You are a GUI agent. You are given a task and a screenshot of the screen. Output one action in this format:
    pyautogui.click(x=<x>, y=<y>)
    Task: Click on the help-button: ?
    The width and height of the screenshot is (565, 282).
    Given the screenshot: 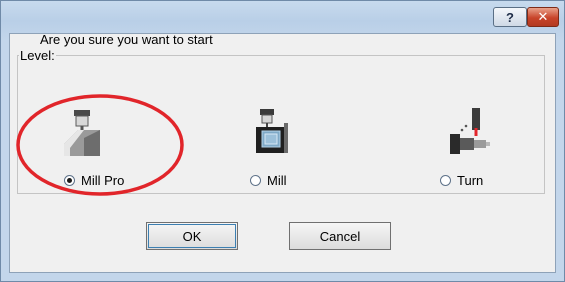 What is the action you would take?
    pyautogui.click(x=510, y=17)
    